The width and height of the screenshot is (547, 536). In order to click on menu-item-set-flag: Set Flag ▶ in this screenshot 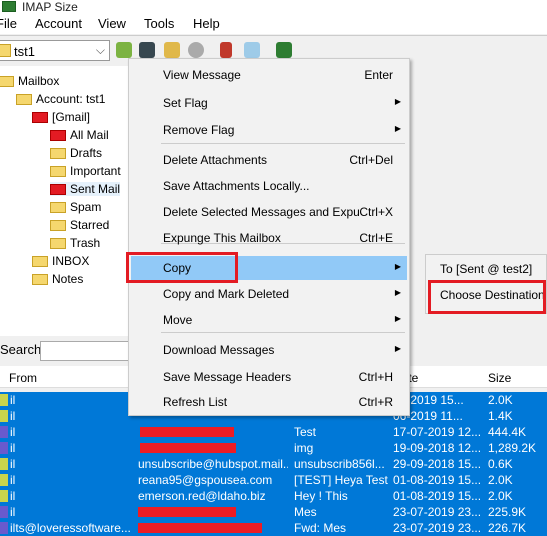, I will do `click(269, 103)`.